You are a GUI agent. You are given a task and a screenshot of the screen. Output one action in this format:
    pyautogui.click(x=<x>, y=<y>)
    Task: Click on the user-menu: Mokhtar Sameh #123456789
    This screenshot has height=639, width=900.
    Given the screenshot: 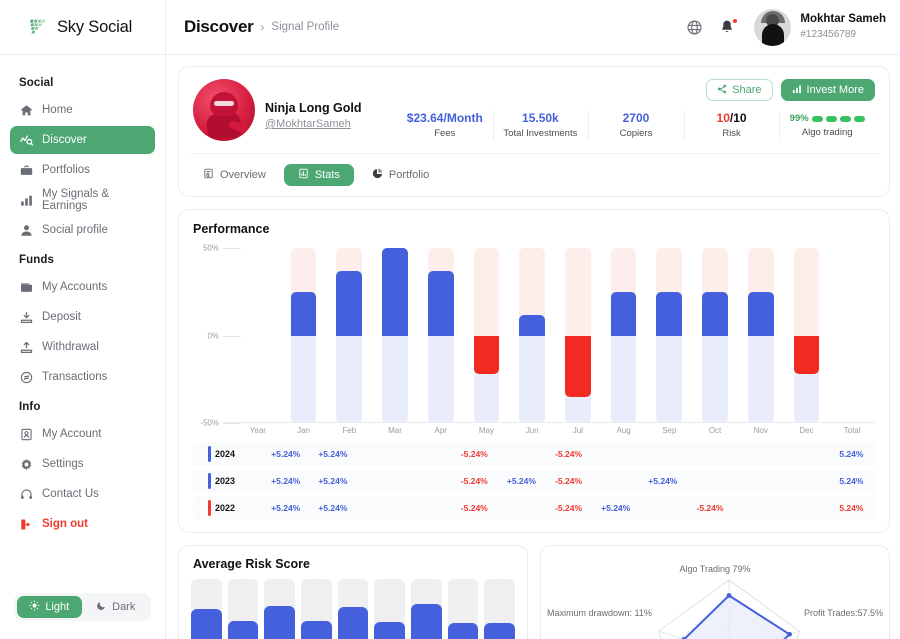 What is the action you would take?
    pyautogui.click(x=820, y=27)
    